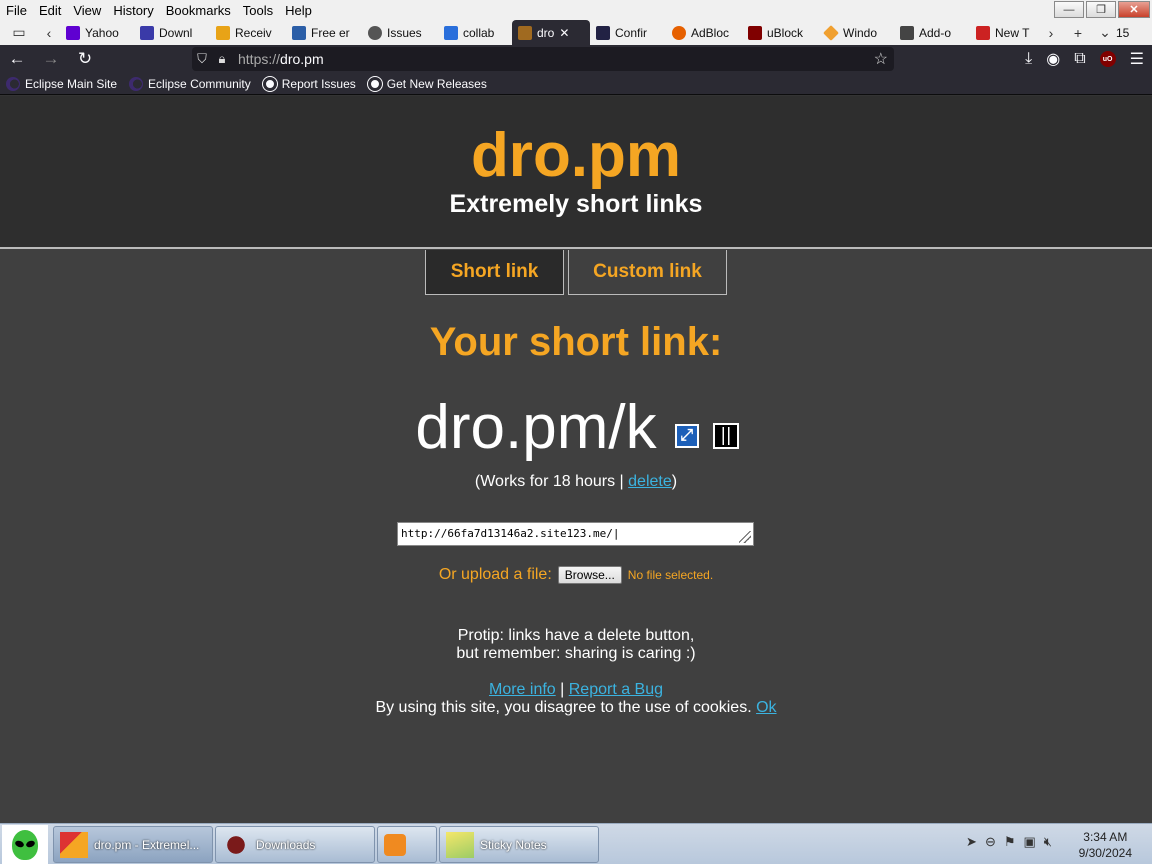 The width and height of the screenshot is (1152, 864). Describe the element at coordinates (1051, 33) in the screenshot. I see `scroll-tabs-right-icon: ›` at that location.